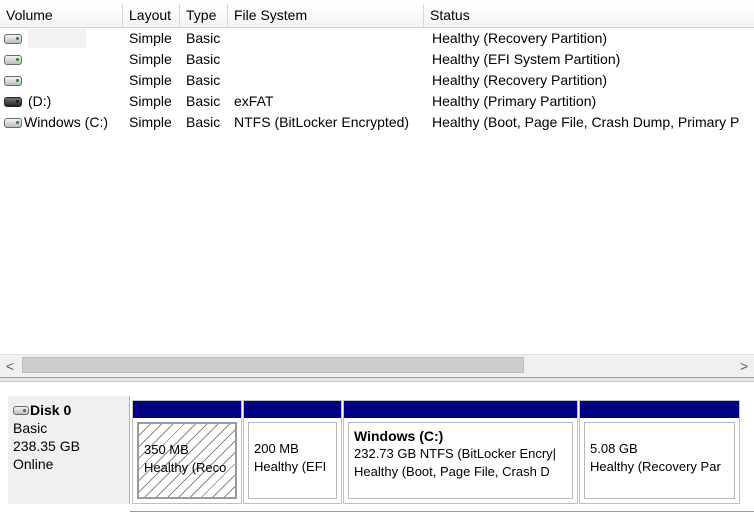 Image resolution: width=754 pixels, height=517 pixels. Describe the element at coordinates (399, 436) in the screenshot. I see `partition-title: Windows (C:)` at that location.